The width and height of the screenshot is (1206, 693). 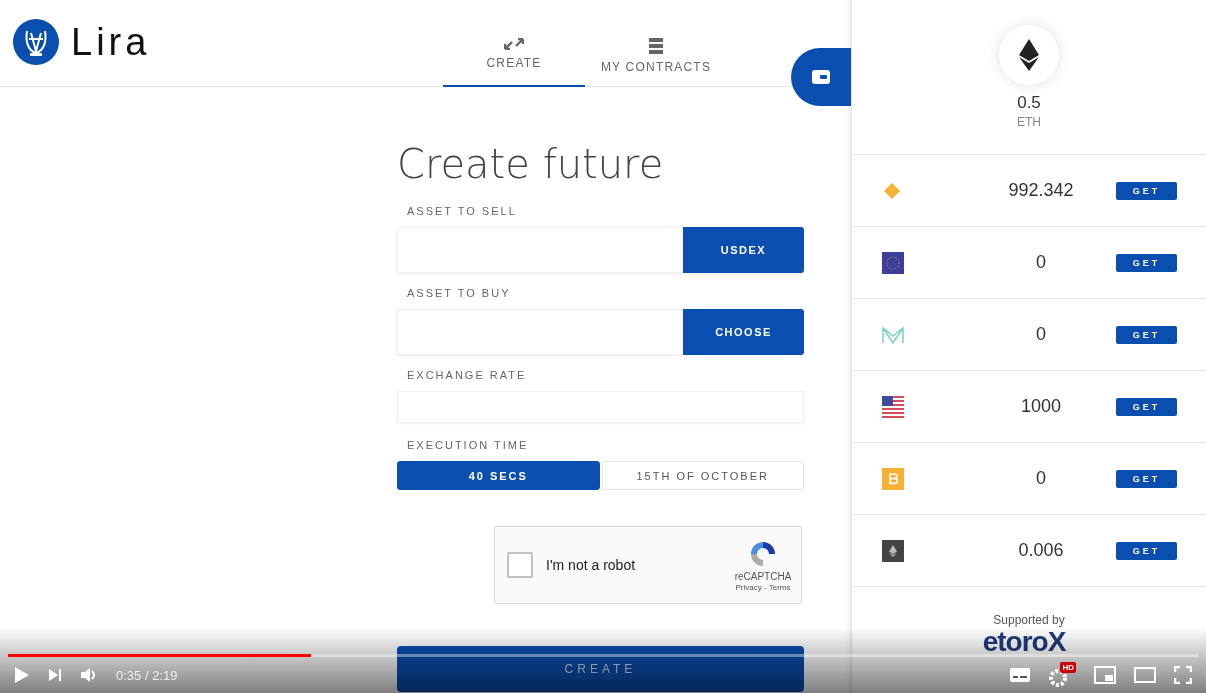 What do you see at coordinates (531, 164) in the screenshot?
I see `page-title: Create future` at bounding box center [531, 164].